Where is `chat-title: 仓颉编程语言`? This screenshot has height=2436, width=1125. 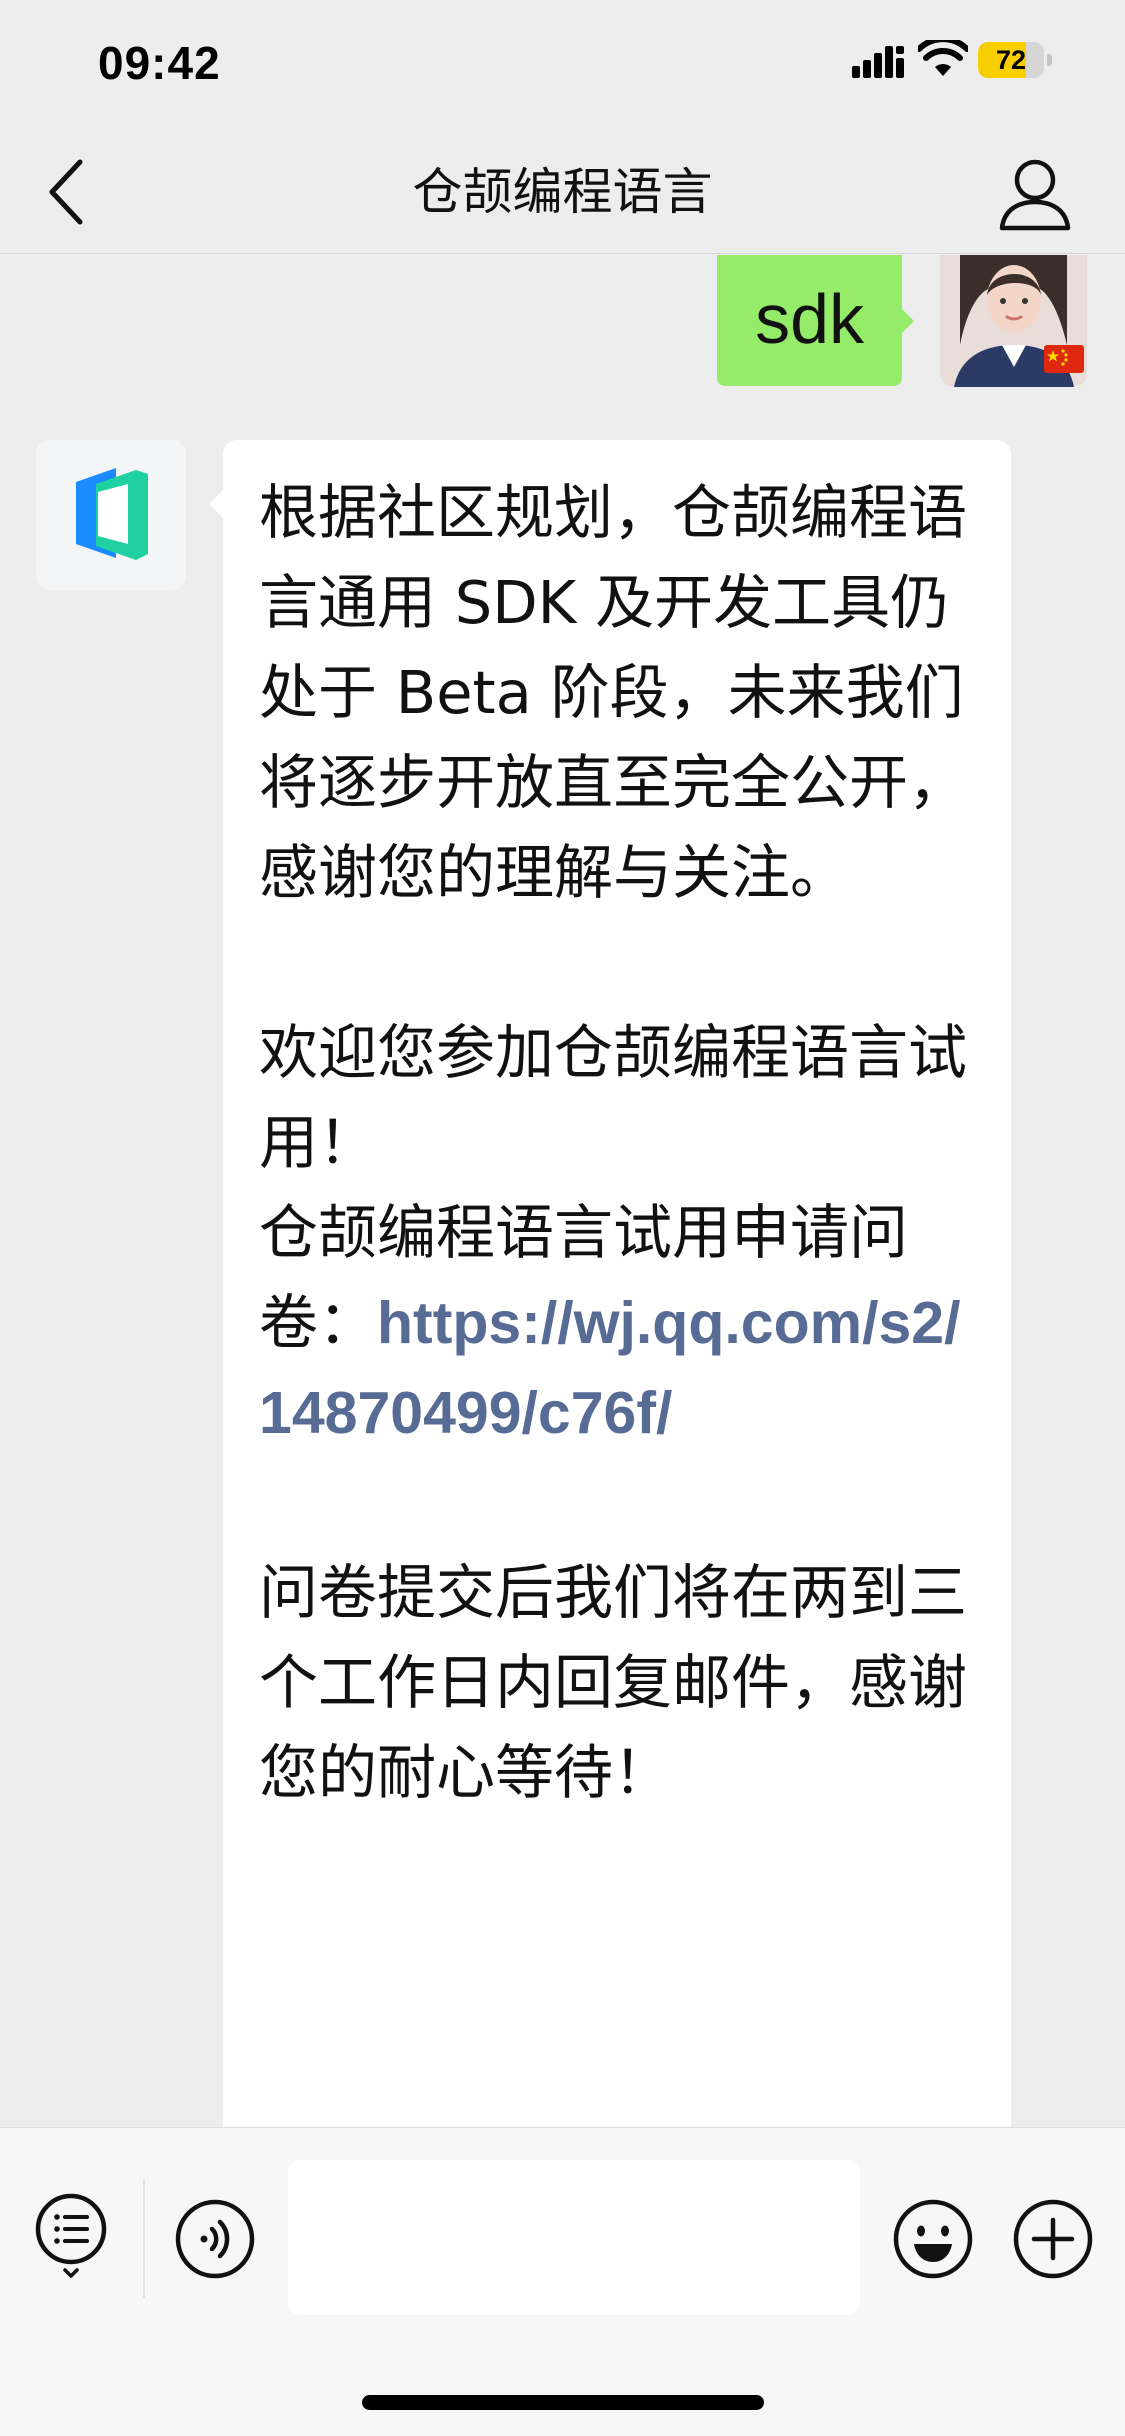
chat-title: 仓颉编程语言 is located at coordinates (562, 192).